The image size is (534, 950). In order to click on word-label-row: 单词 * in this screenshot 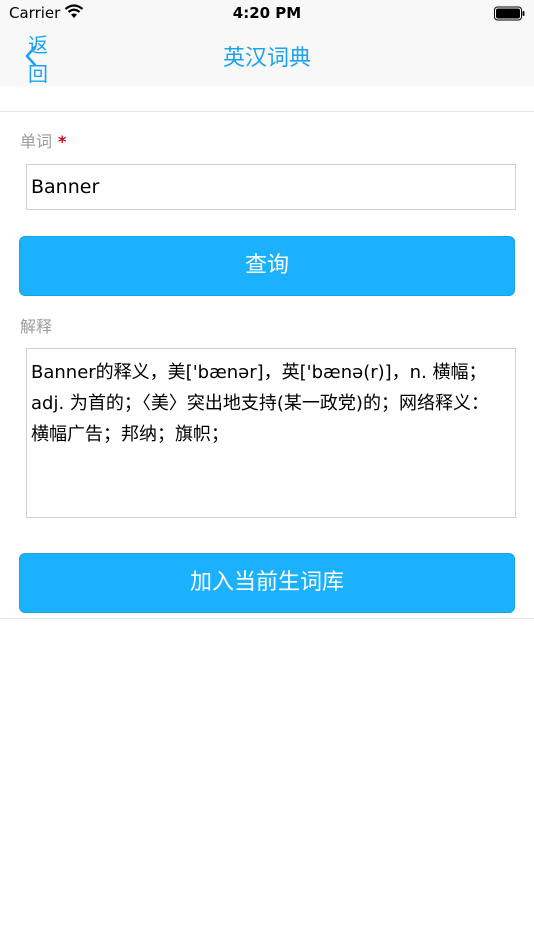, I will do `click(43, 140)`.